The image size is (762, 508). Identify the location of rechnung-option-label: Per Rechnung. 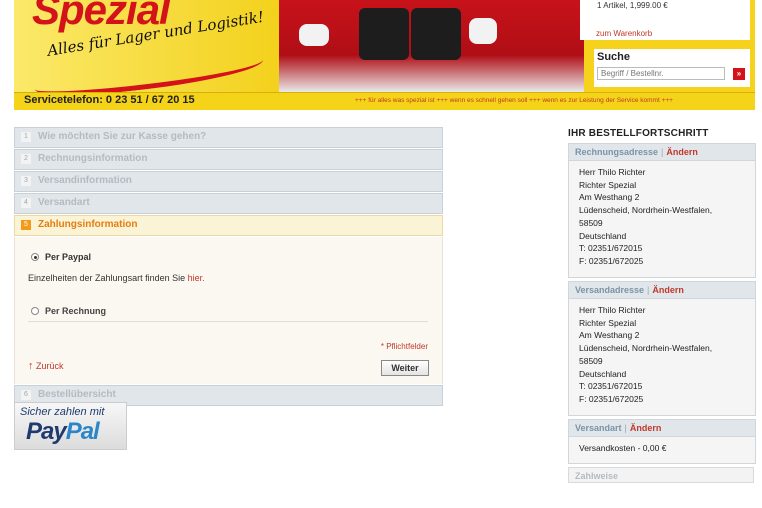
(75, 311).